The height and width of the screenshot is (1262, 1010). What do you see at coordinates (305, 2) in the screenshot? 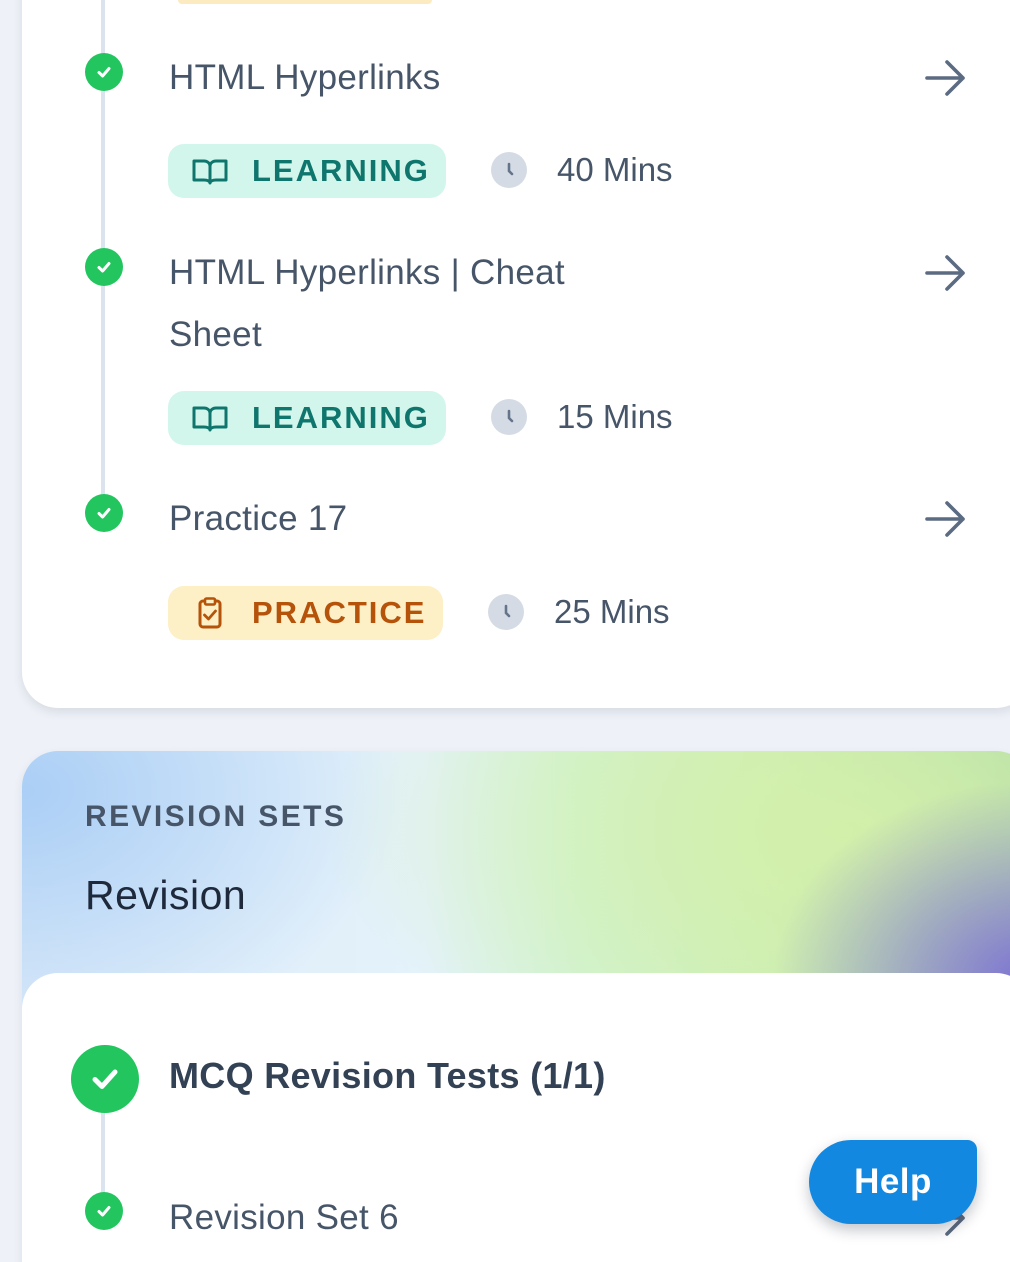
I see `previous-item-badge` at bounding box center [305, 2].